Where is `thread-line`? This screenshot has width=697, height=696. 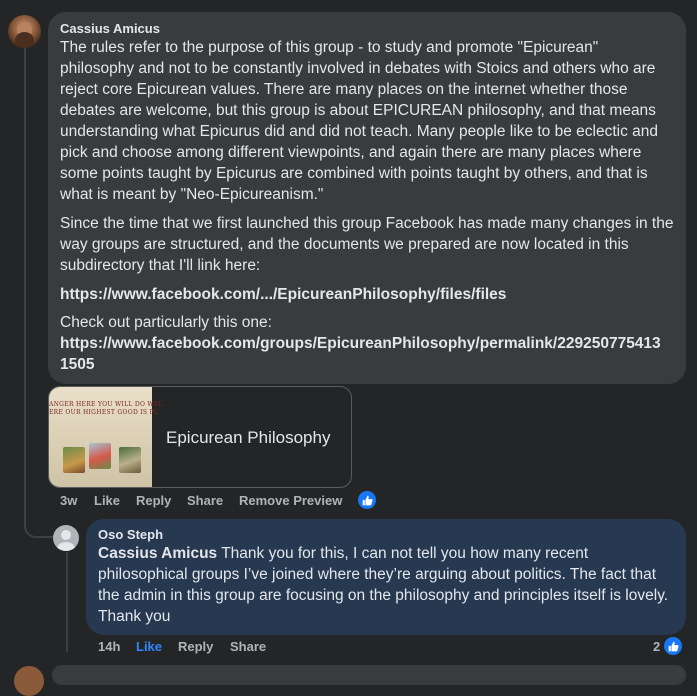 thread-line is located at coordinates (25, 283).